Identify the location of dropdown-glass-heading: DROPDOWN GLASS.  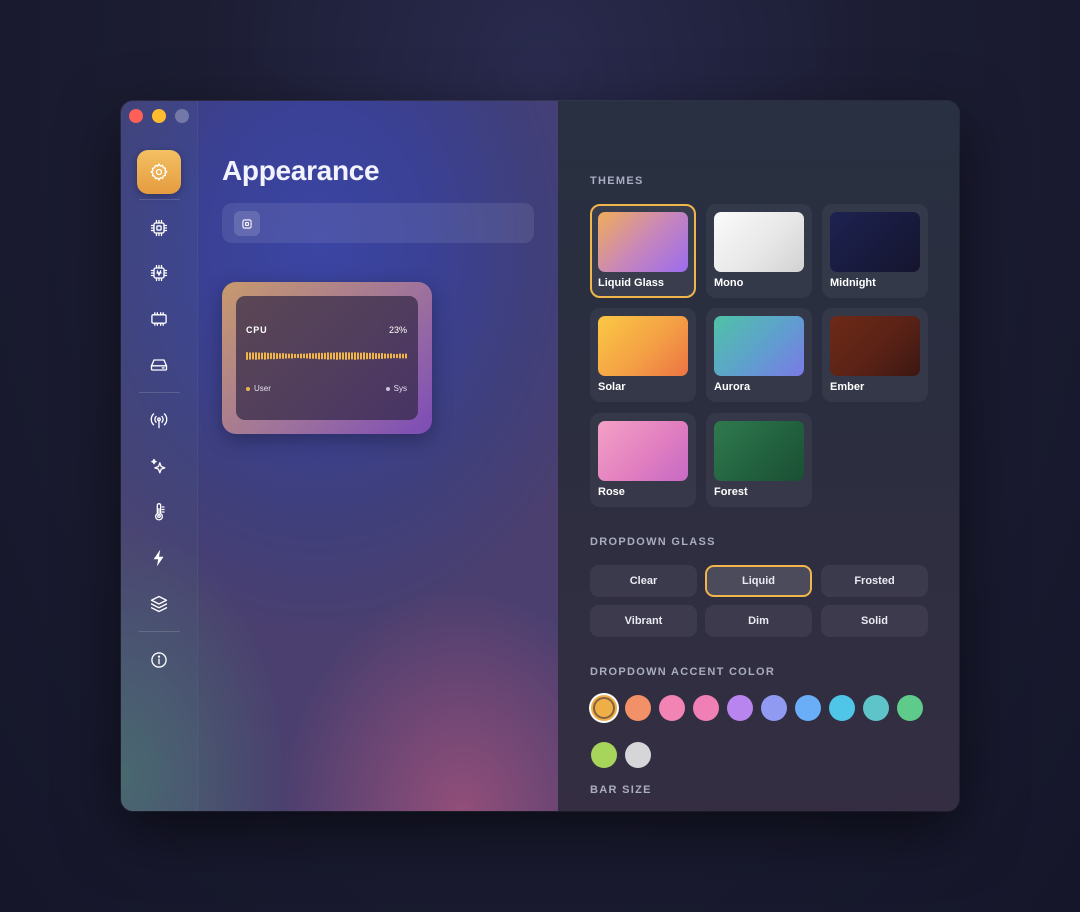
(653, 542).